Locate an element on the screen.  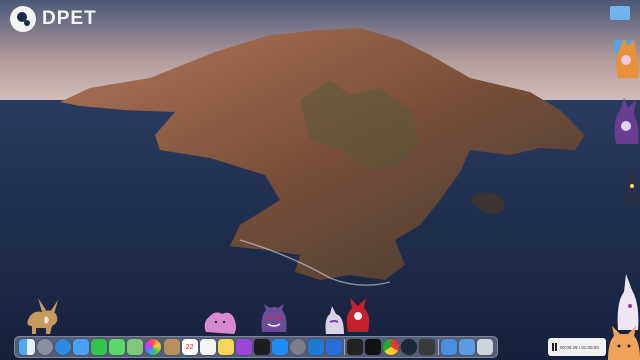
launchpad-icon is located at coordinates (45, 347).